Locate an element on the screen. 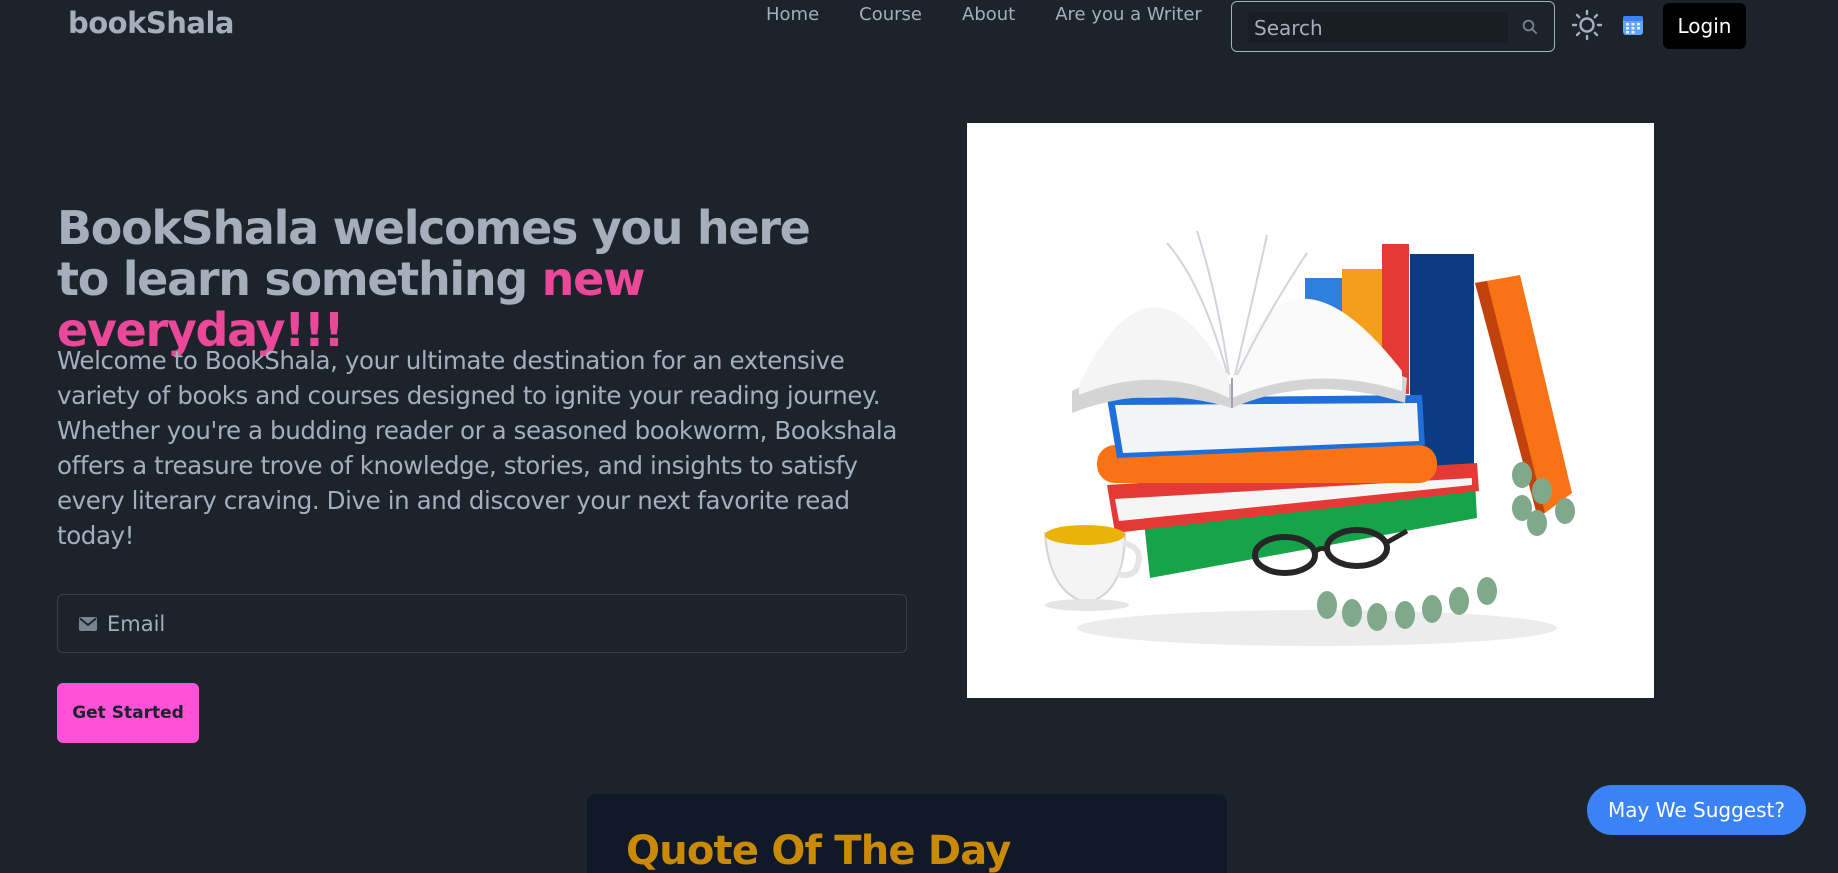  nav-link-writer: Are you a Writer is located at coordinates (1128, 15).